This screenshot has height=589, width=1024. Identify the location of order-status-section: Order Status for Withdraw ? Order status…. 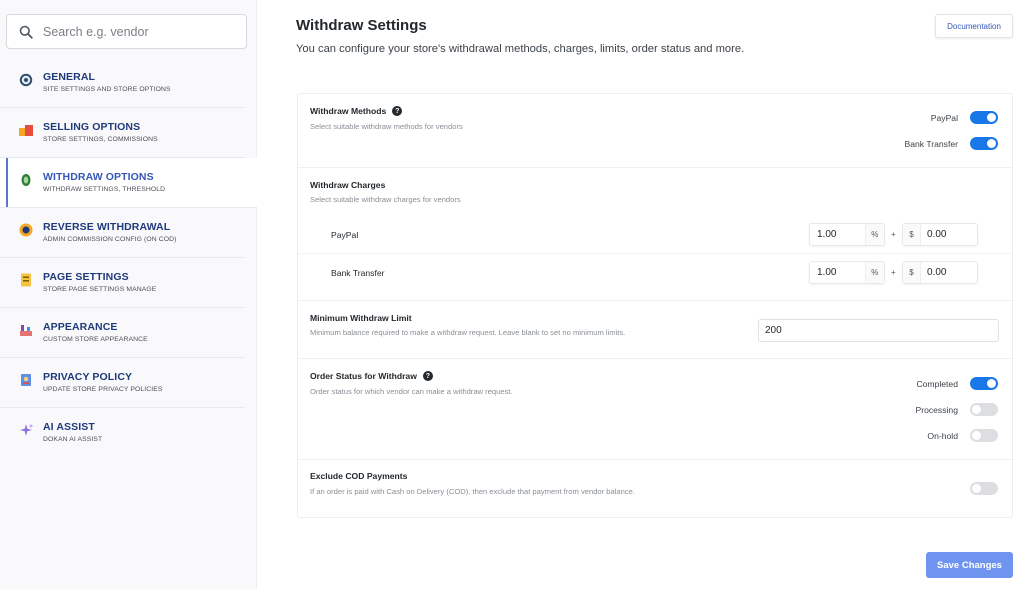
(655, 409).